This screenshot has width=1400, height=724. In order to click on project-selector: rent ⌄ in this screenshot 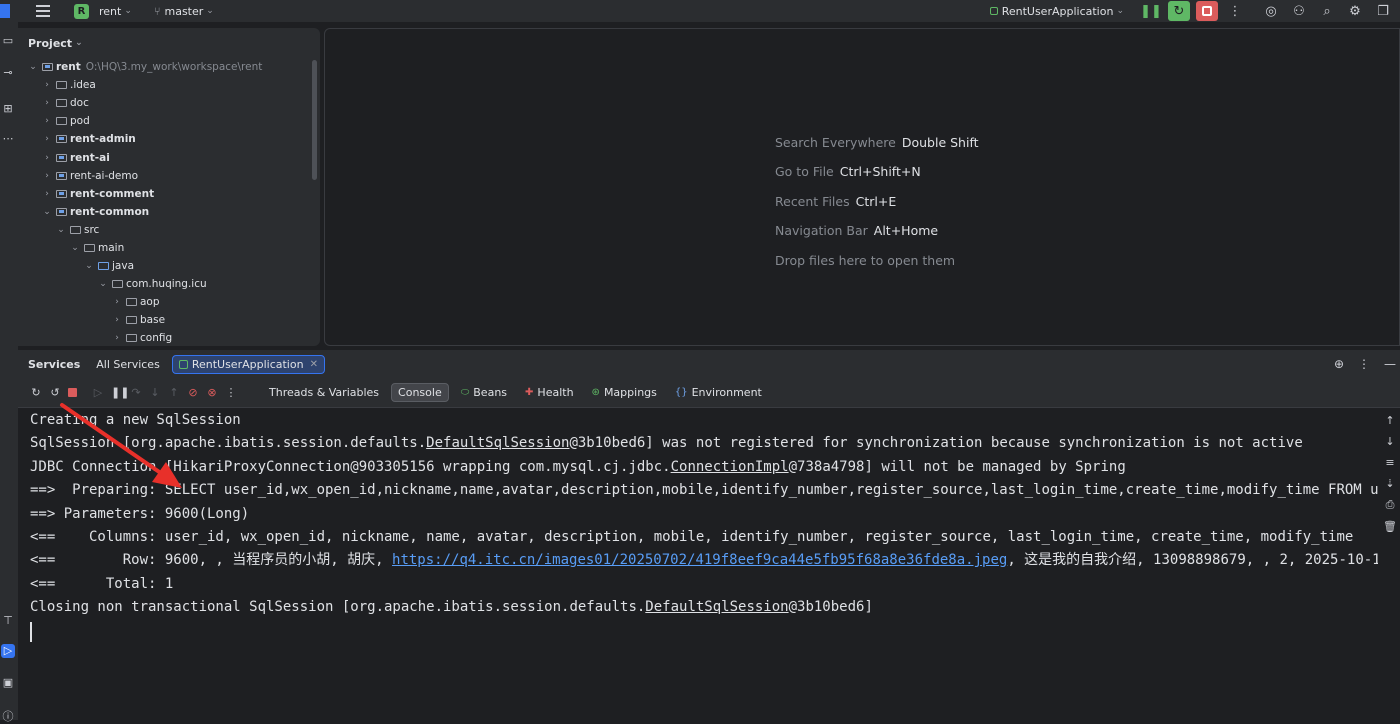, I will do `click(115, 11)`.